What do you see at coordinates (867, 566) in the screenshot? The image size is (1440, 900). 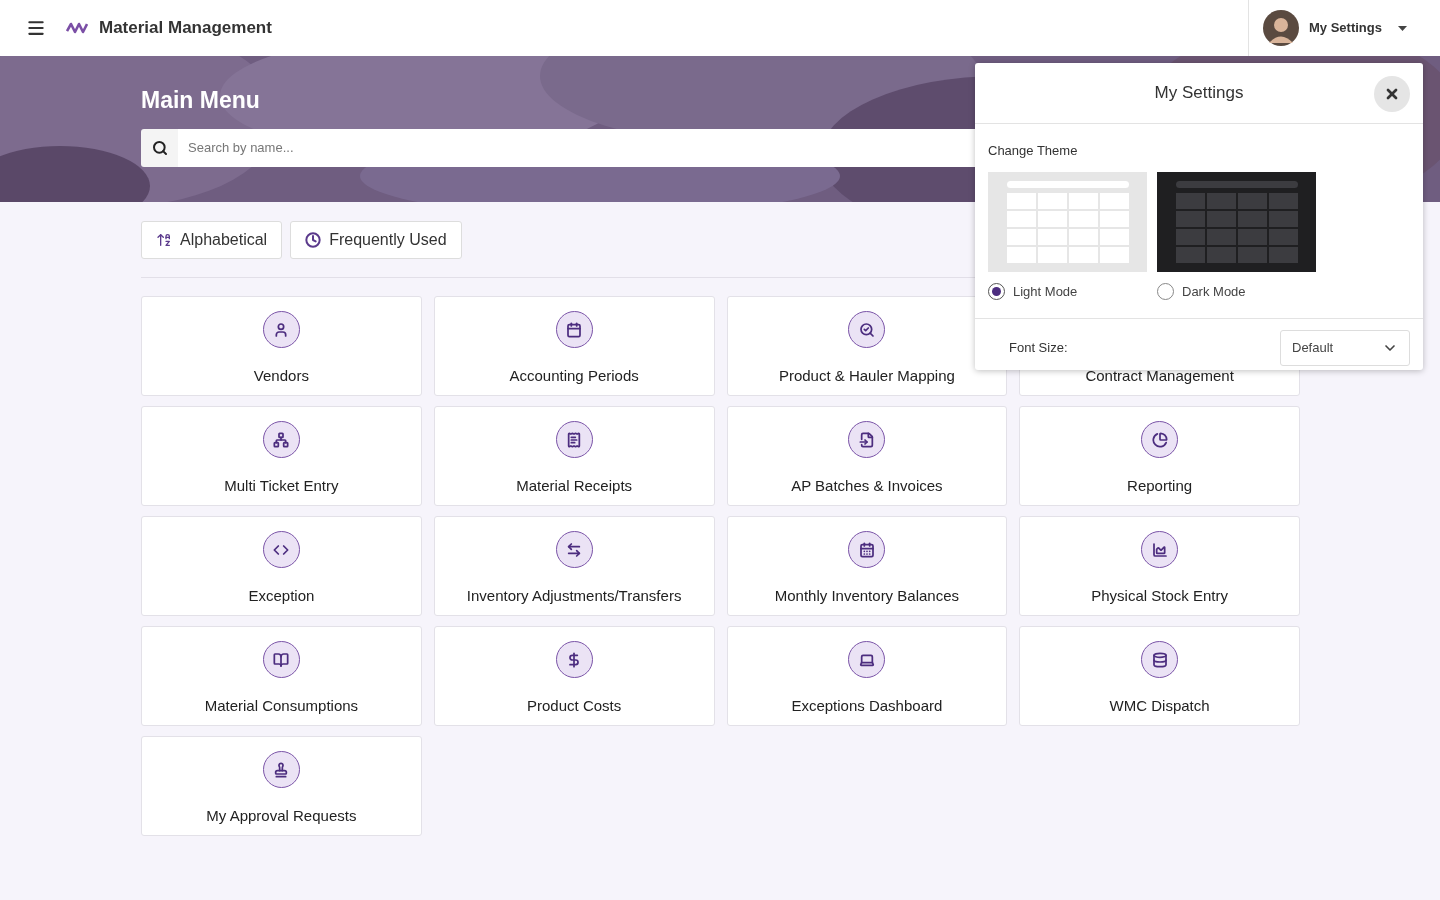 I see `menu-tile: Monthly Inventory Balances` at bounding box center [867, 566].